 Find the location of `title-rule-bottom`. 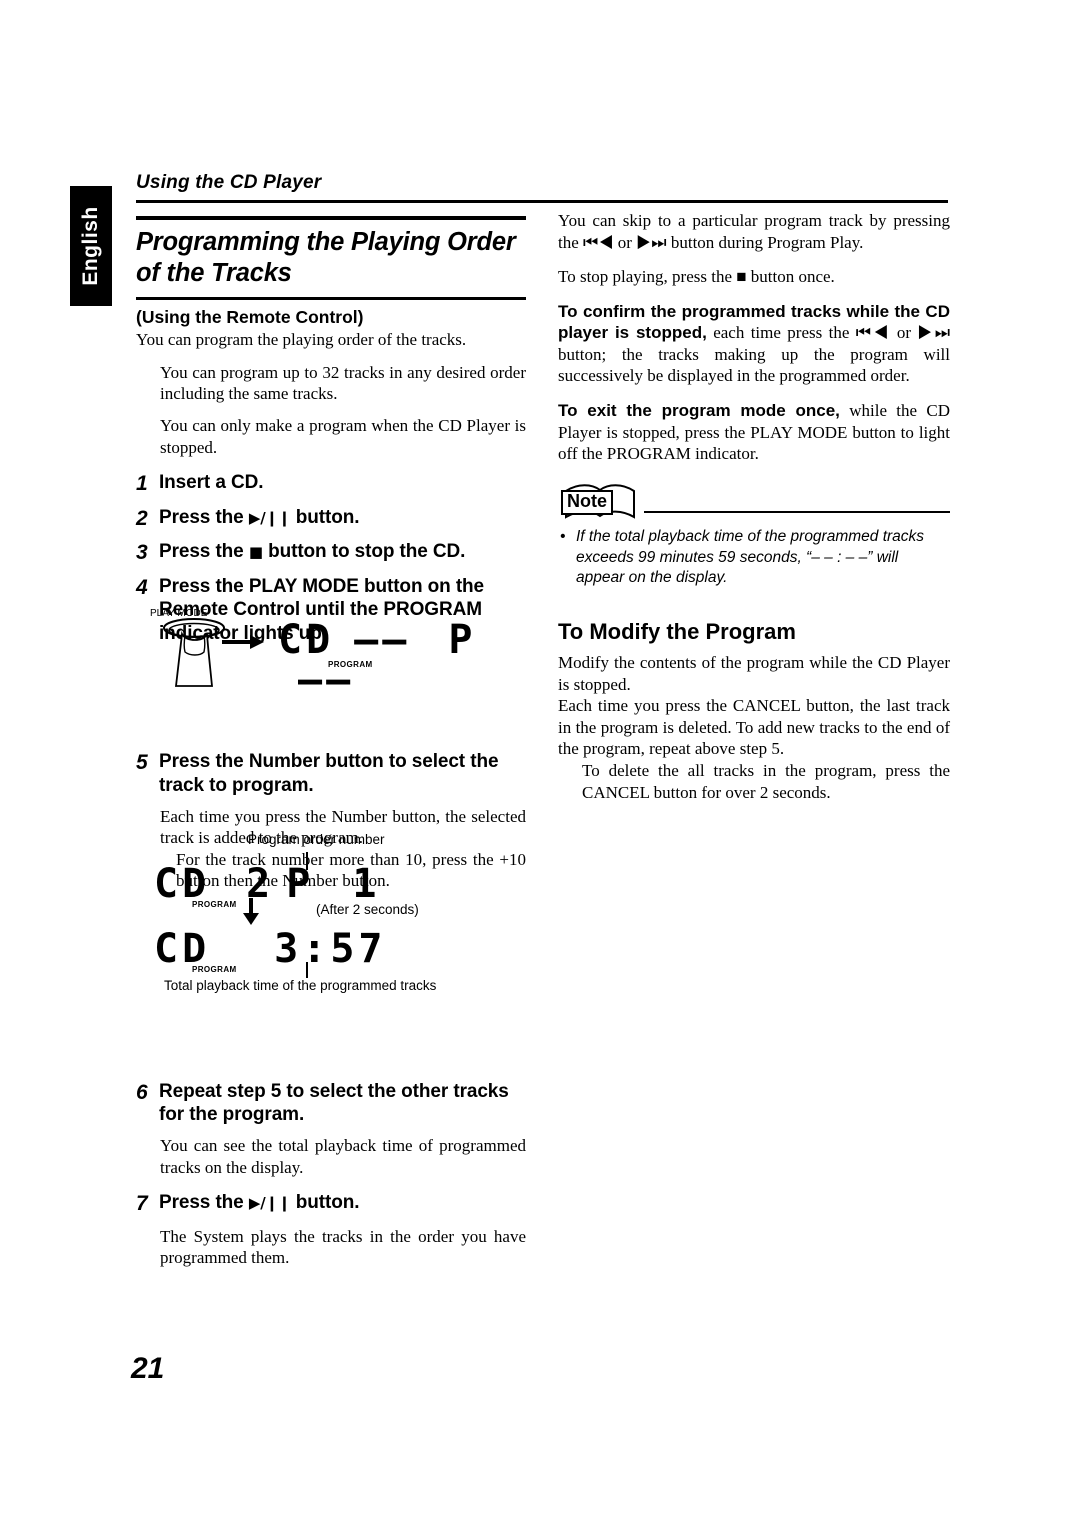

title-rule-bottom is located at coordinates (331, 299).